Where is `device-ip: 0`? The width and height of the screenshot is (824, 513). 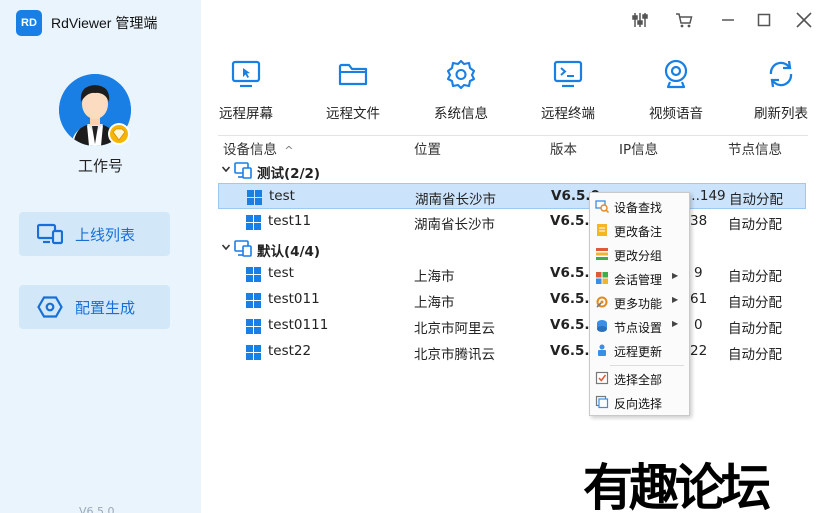
device-ip: 0 is located at coordinates (698, 325).